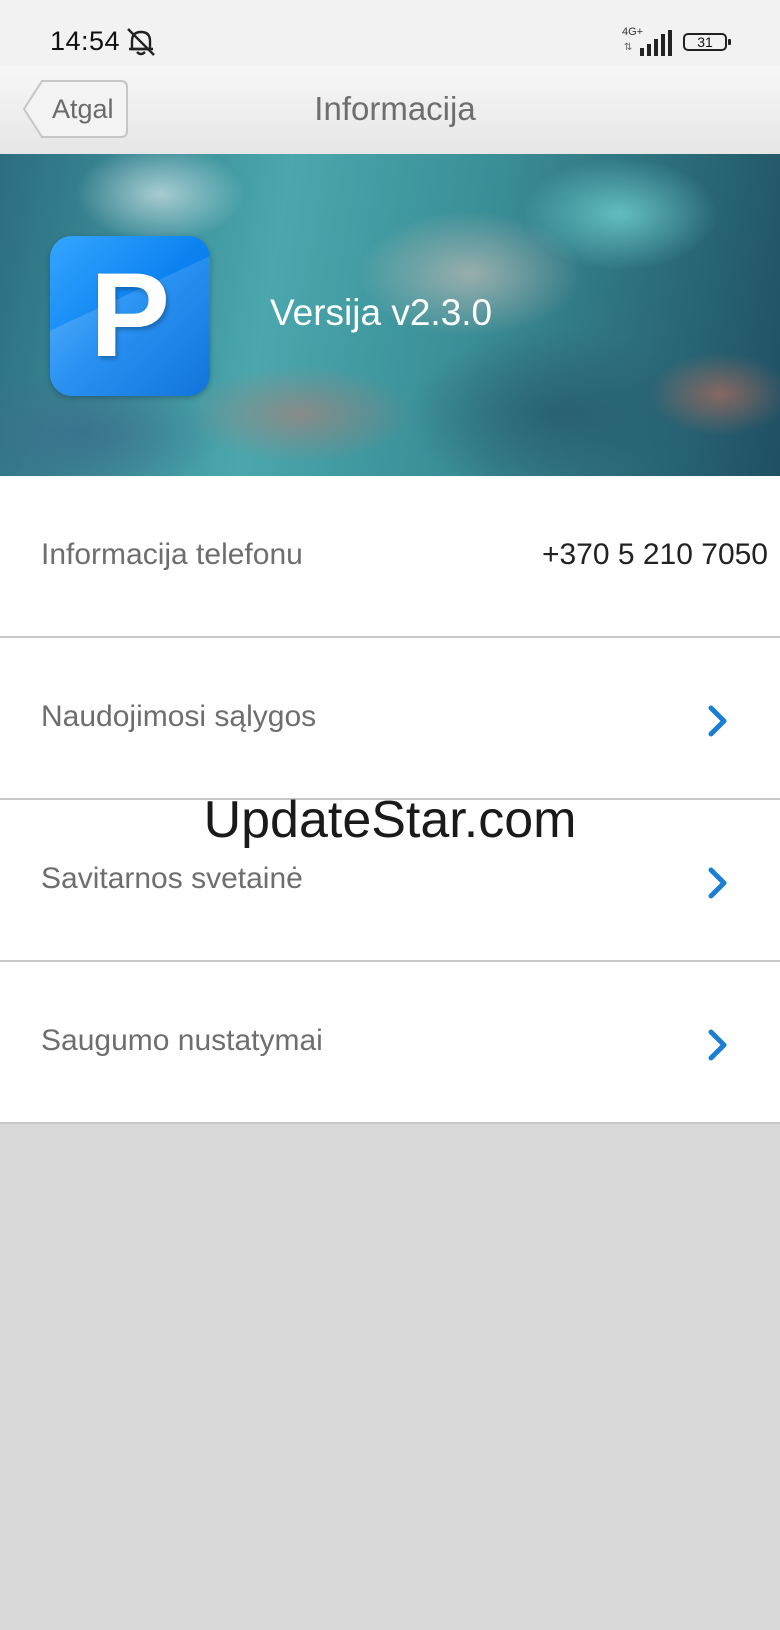 The image size is (780, 1630). Describe the element at coordinates (141, 42) in the screenshot. I see `bell-muted-icon` at that location.